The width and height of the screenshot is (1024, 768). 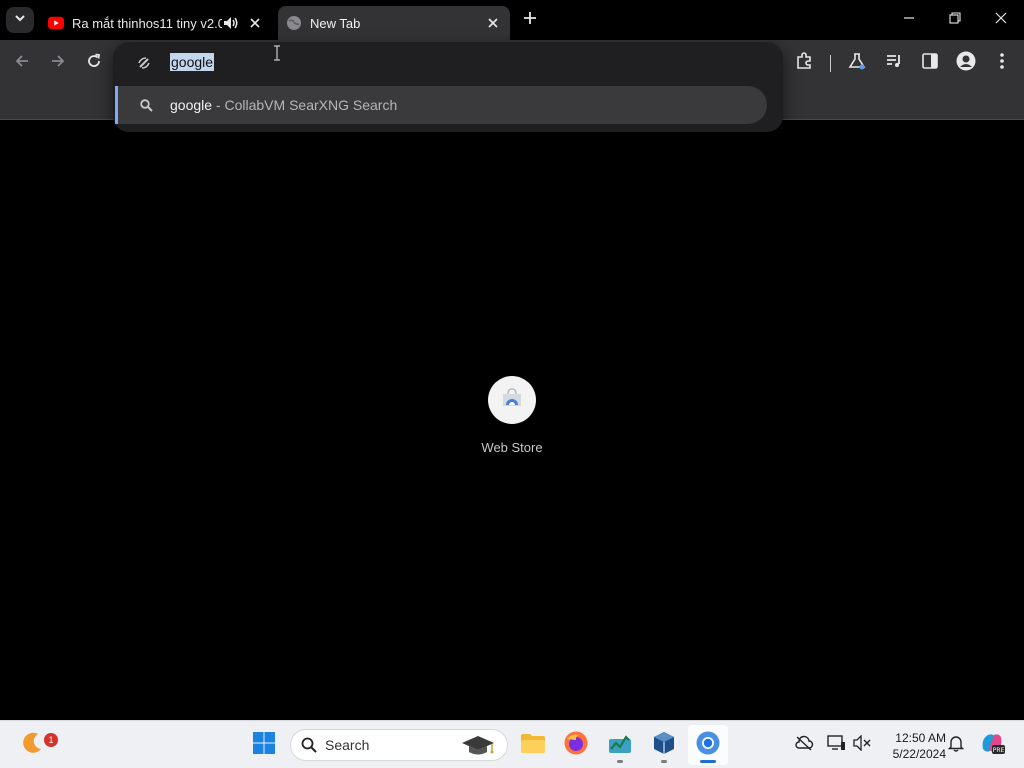 I want to click on volume-button, so click(x=862, y=745).